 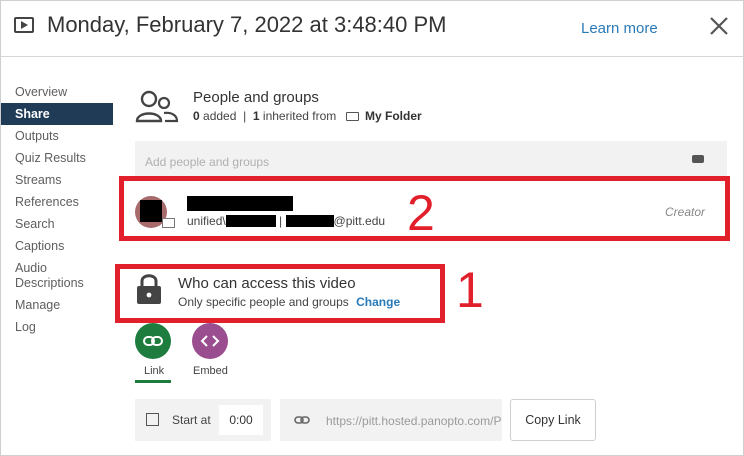 I want to click on video-icon, so click(x=24, y=25).